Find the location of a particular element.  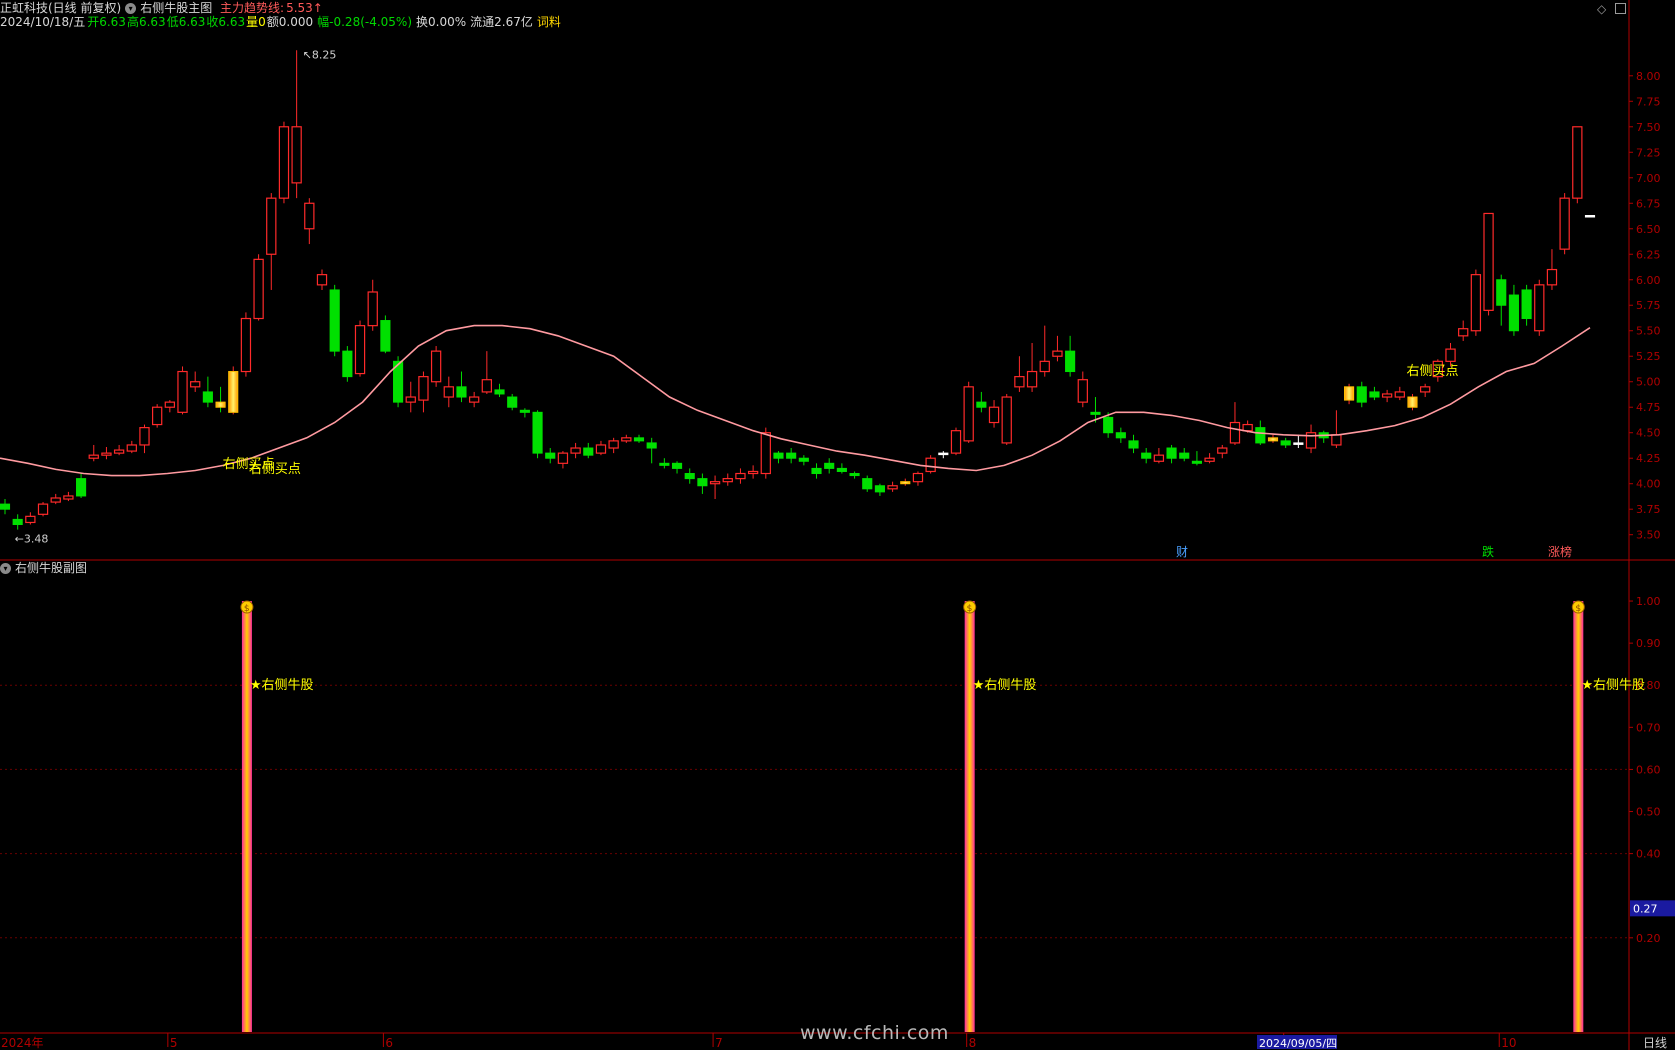

indicator-name: 右侧牛股主图 is located at coordinates (176, 8).